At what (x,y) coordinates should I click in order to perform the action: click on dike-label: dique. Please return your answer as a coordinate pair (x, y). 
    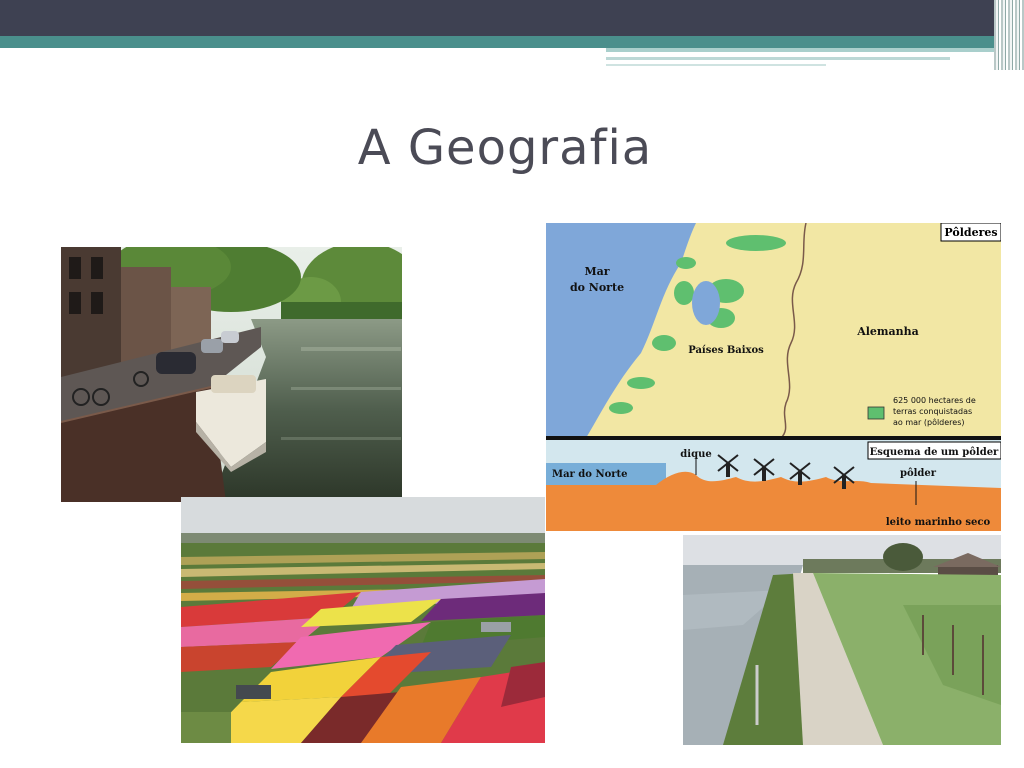
    Looking at the image, I should click on (695, 454).